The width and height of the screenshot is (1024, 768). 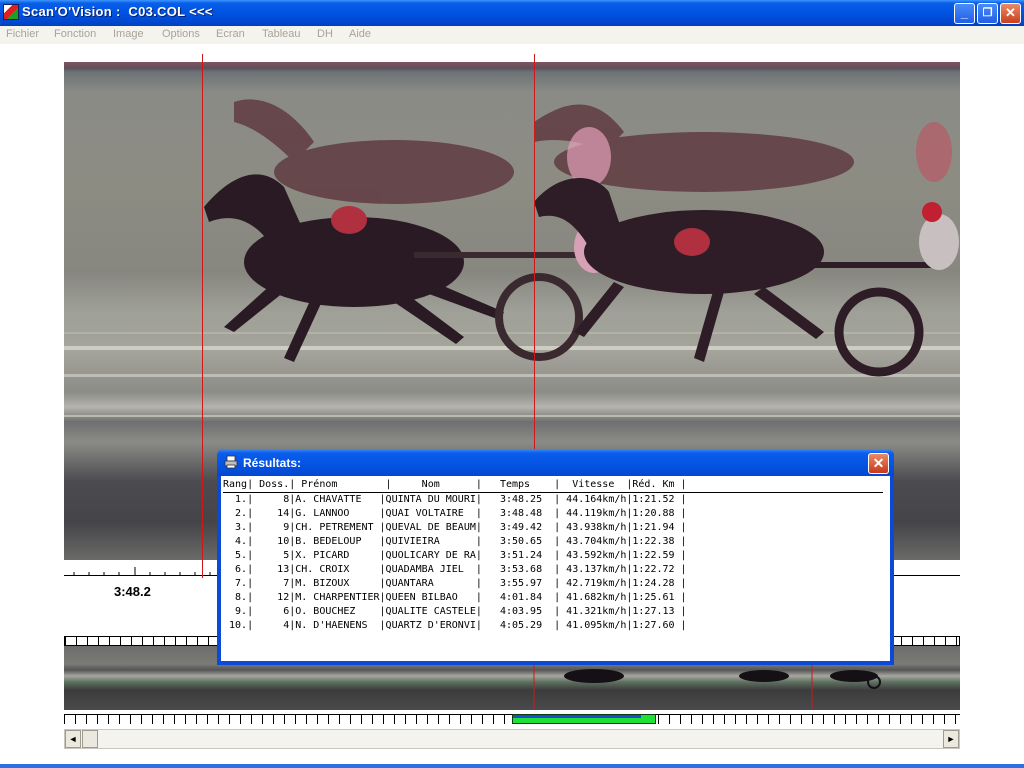 What do you see at coordinates (90, 739) in the screenshot?
I see `scroll-thumb` at bounding box center [90, 739].